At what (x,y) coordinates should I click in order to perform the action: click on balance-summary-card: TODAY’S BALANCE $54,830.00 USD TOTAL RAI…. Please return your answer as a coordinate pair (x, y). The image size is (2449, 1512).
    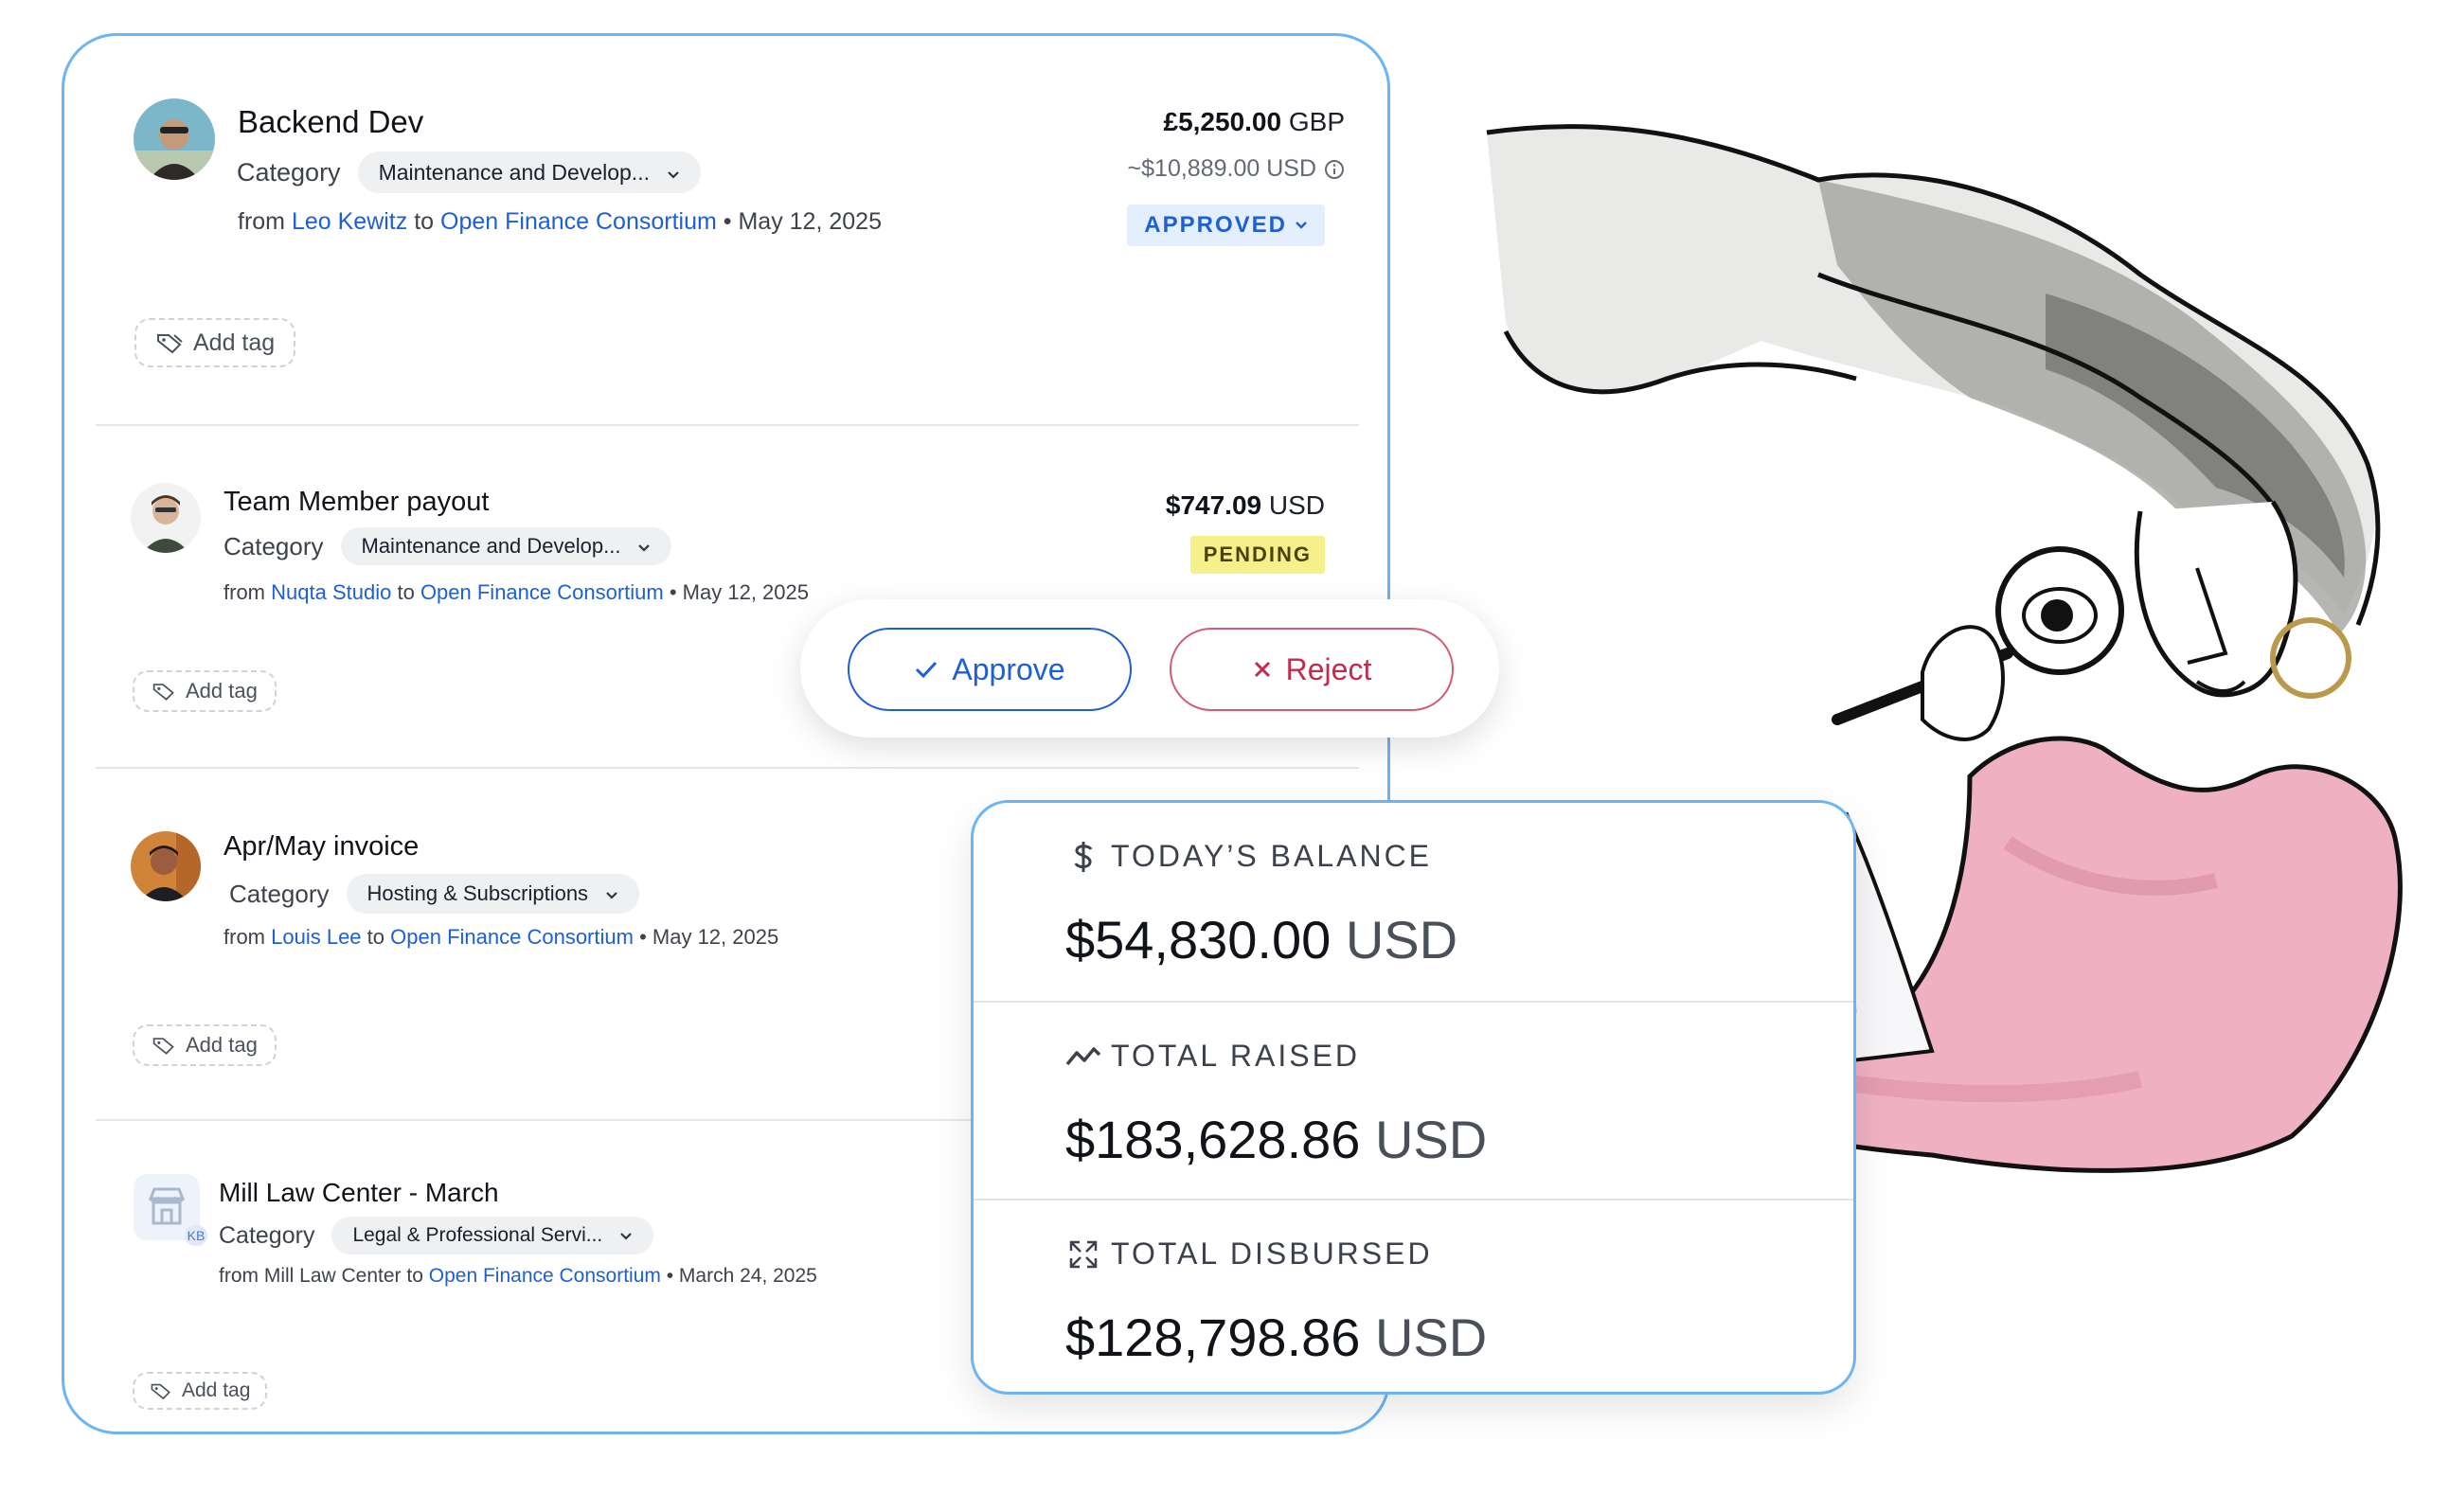
    Looking at the image, I should click on (1413, 1097).